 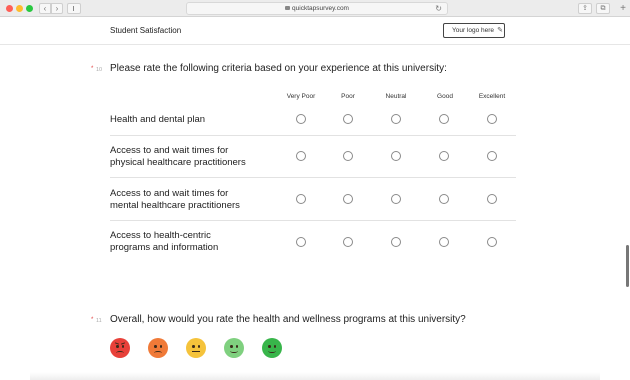 What do you see at coordinates (196, 348) in the screenshot?
I see `neutral-face-icon` at bounding box center [196, 348].